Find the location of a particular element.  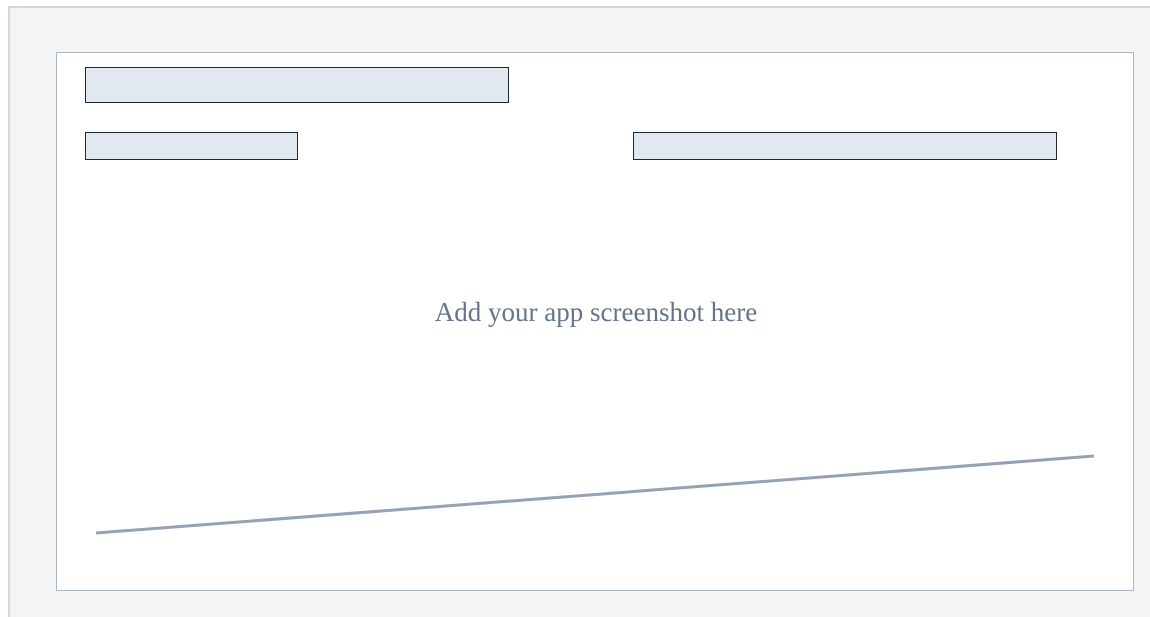

diagonal-line is located at coordinates (595, 494).